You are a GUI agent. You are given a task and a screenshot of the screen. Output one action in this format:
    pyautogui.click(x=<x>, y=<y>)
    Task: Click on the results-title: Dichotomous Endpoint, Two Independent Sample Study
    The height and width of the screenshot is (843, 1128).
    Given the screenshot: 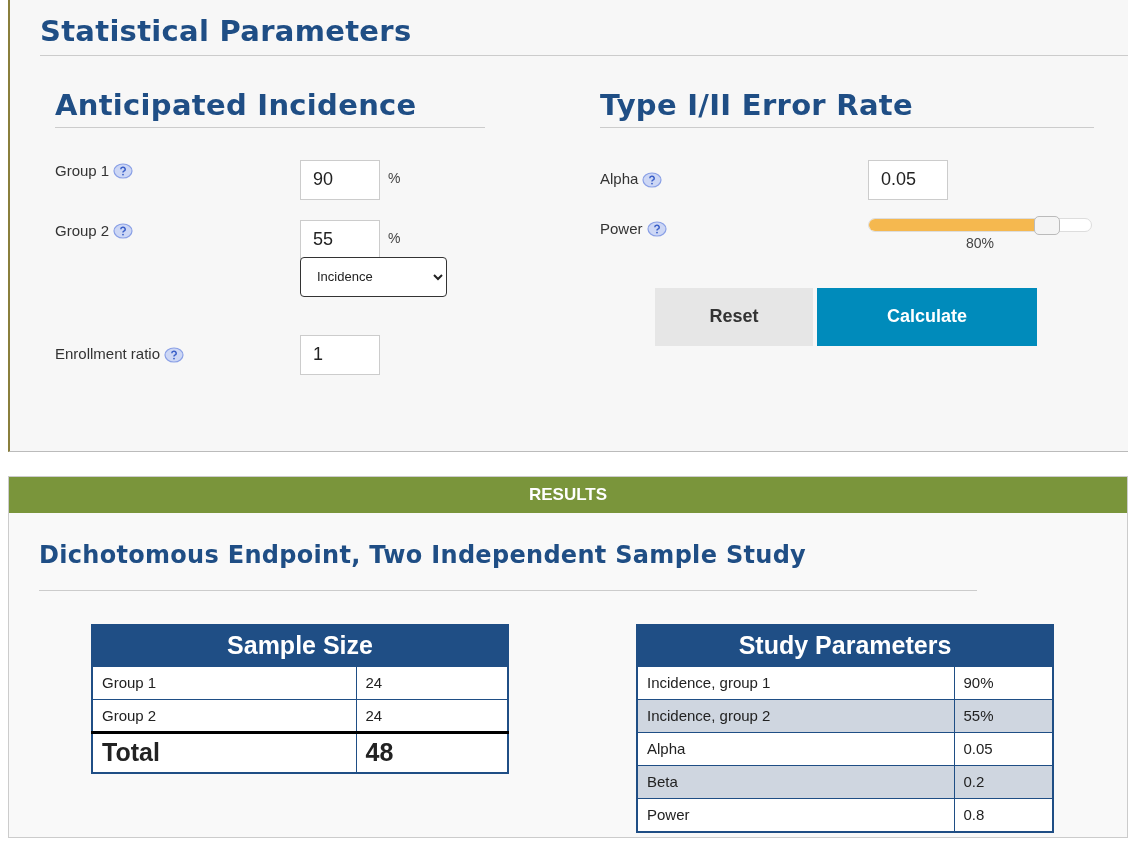 What is the action you would take?
    pyautogui.click(x=508, y=566)
    